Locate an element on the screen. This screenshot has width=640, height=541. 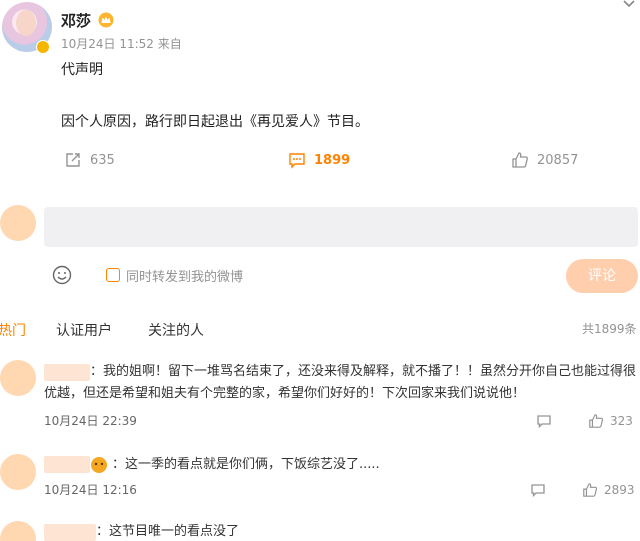
tab-follow: 关注的人 is located at coordinates (176, 330).